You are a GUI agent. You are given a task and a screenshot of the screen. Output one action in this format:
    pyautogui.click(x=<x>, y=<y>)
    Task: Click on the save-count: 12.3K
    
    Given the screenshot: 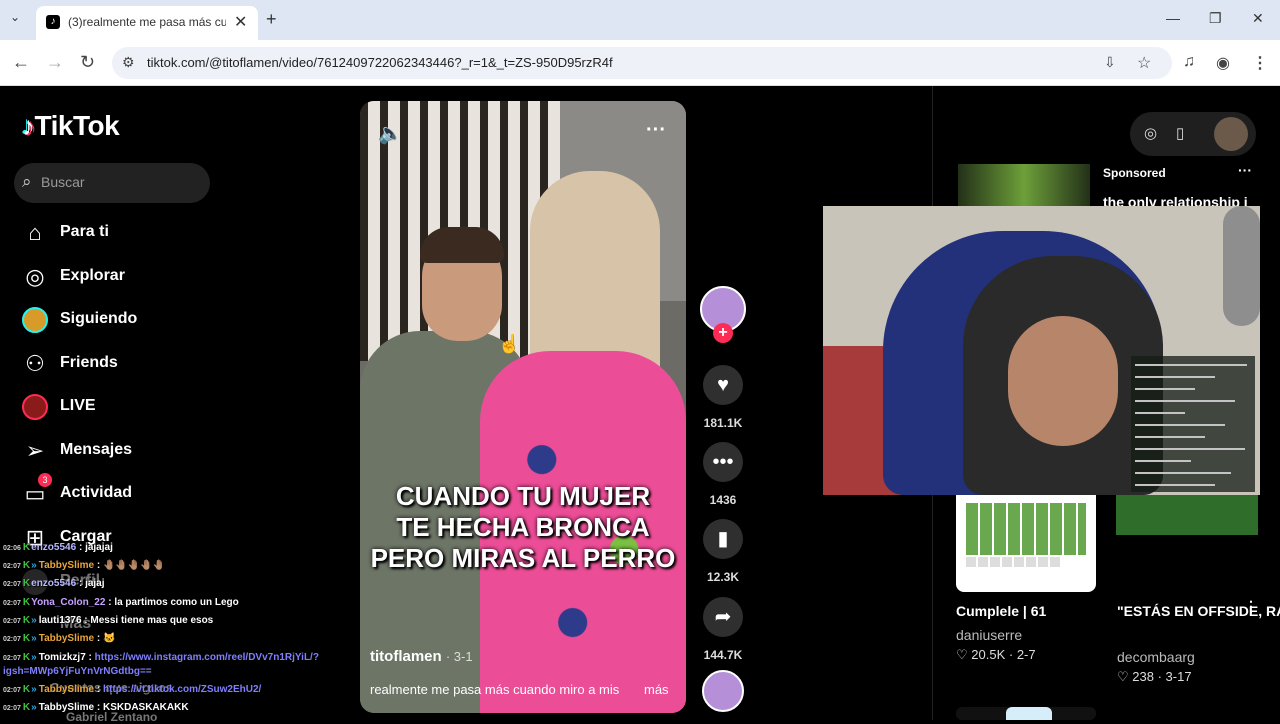 What is the action you would take?
    pyautogui.click(x=723, y=577)
    